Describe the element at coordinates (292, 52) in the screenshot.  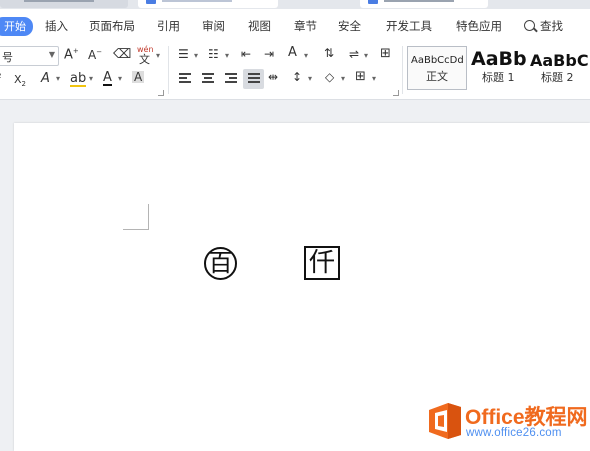
I see `change-case-icon: A` at that location.